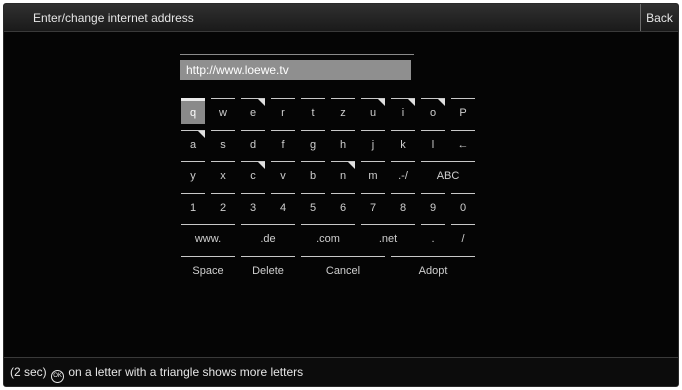  I want to click on key-label: Delete, so click(268, 270).